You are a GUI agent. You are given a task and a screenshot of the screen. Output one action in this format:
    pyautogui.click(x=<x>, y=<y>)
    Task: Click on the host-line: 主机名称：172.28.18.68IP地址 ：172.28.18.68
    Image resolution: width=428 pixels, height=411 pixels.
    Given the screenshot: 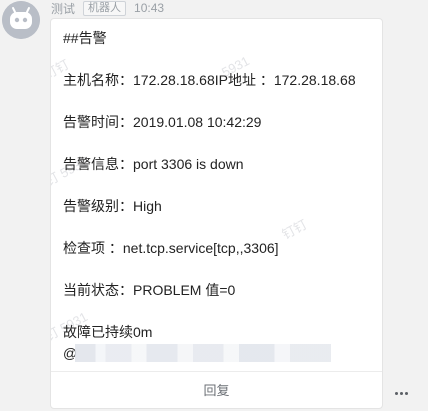 What is the action you would take?
    pyautogui.click(x=209, y=80)
    